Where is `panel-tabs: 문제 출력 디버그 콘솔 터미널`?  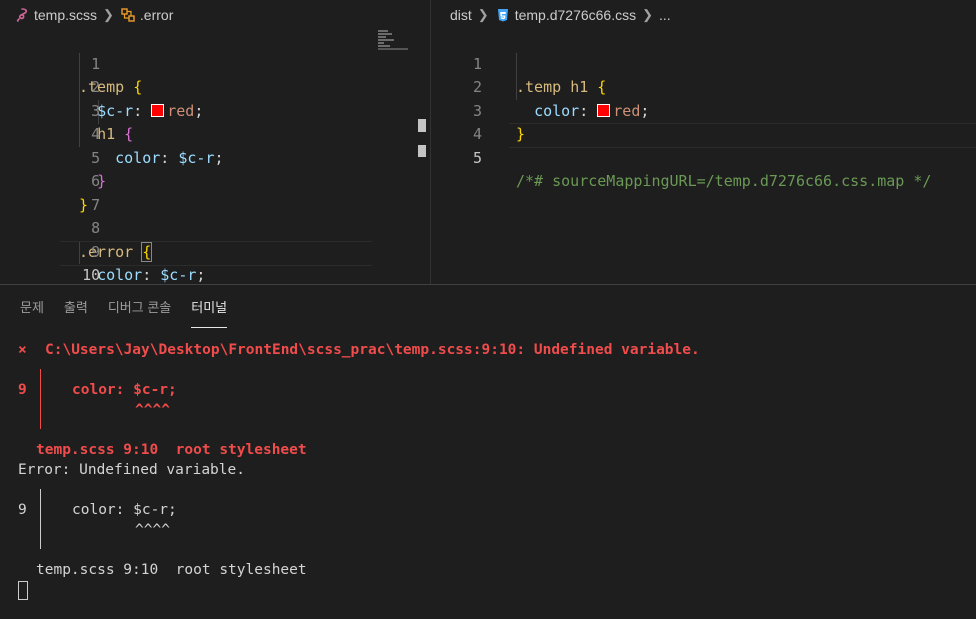
panel-tabs: 문제 출력 디버그 콘솔 터미널 is located at coordinates (123, 307).